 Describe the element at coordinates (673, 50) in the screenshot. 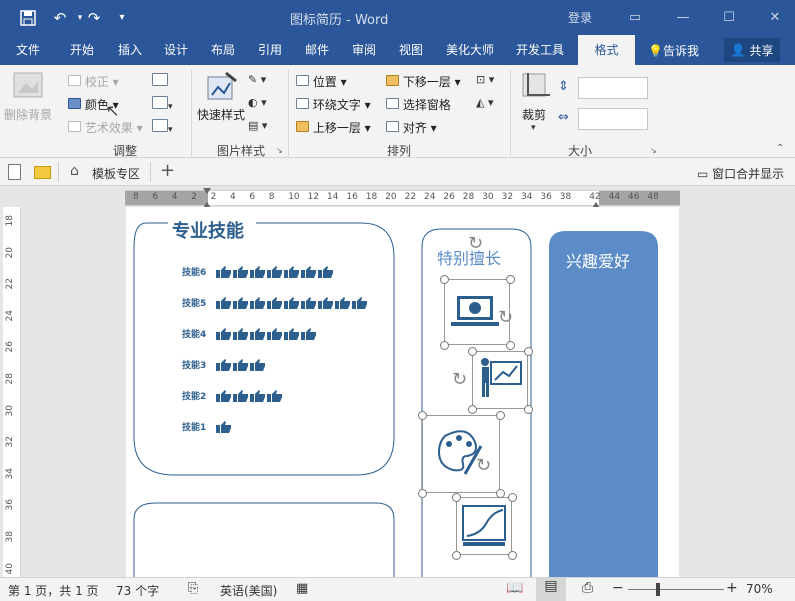

I see `tell-me-search: 💡告诉我` at that location.